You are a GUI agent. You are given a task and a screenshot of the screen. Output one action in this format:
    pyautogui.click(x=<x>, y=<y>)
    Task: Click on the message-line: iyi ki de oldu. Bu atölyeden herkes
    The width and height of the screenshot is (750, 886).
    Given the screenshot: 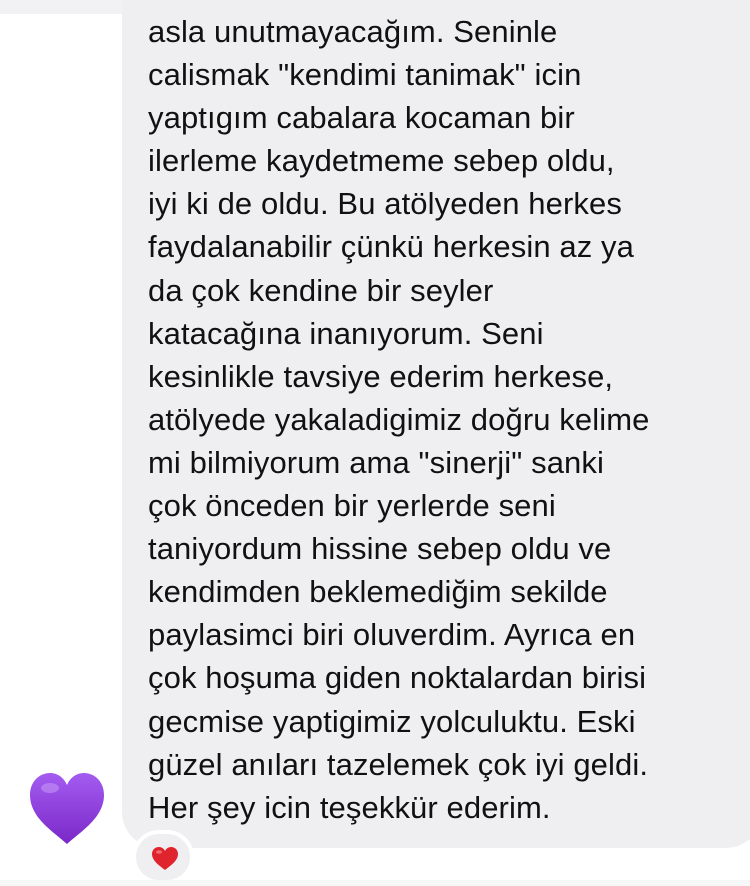 What is the action you would take?
    pyautogui.click(x=385, y=204)
    